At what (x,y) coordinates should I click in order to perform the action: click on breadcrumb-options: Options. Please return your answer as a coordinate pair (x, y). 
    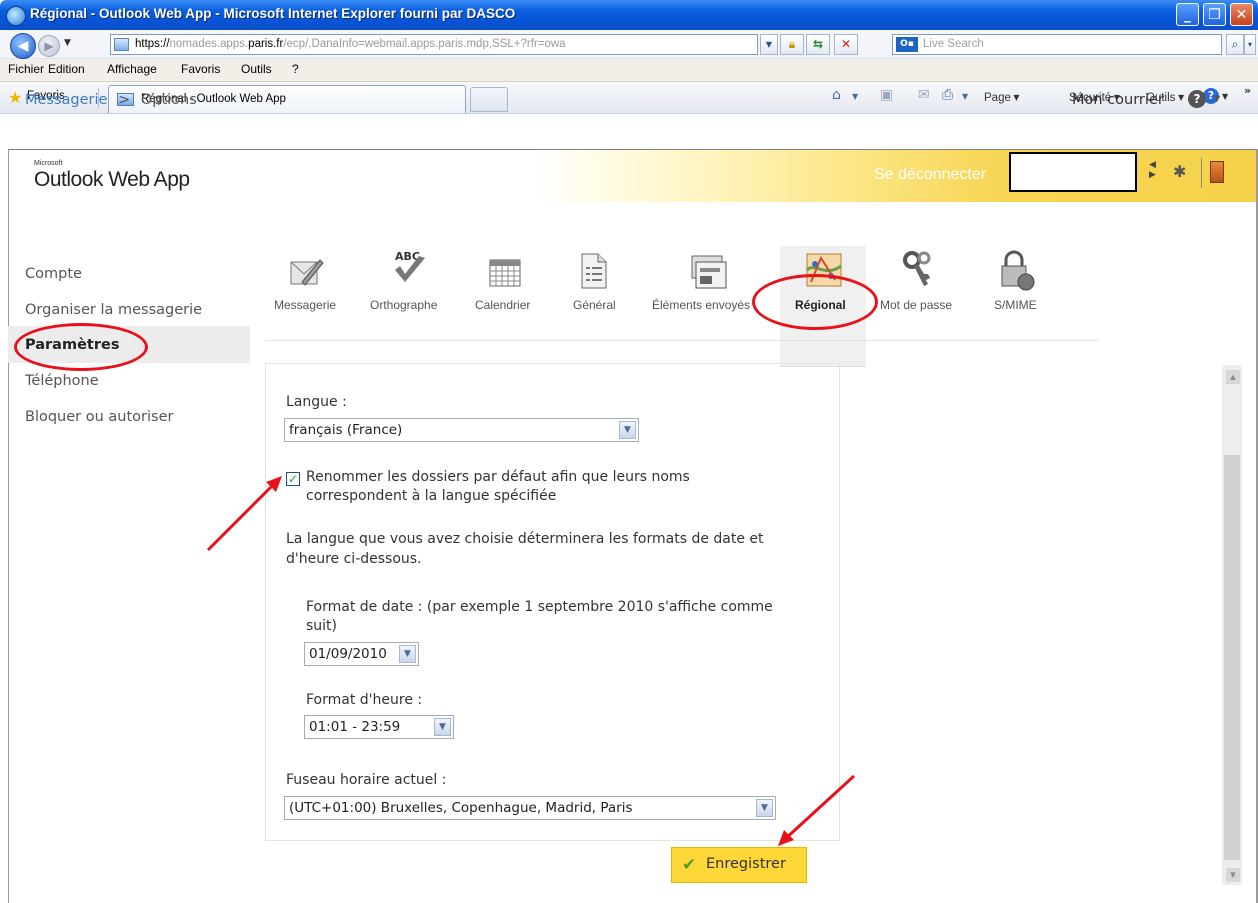
    Looking at the image, I should click on (168, 100).